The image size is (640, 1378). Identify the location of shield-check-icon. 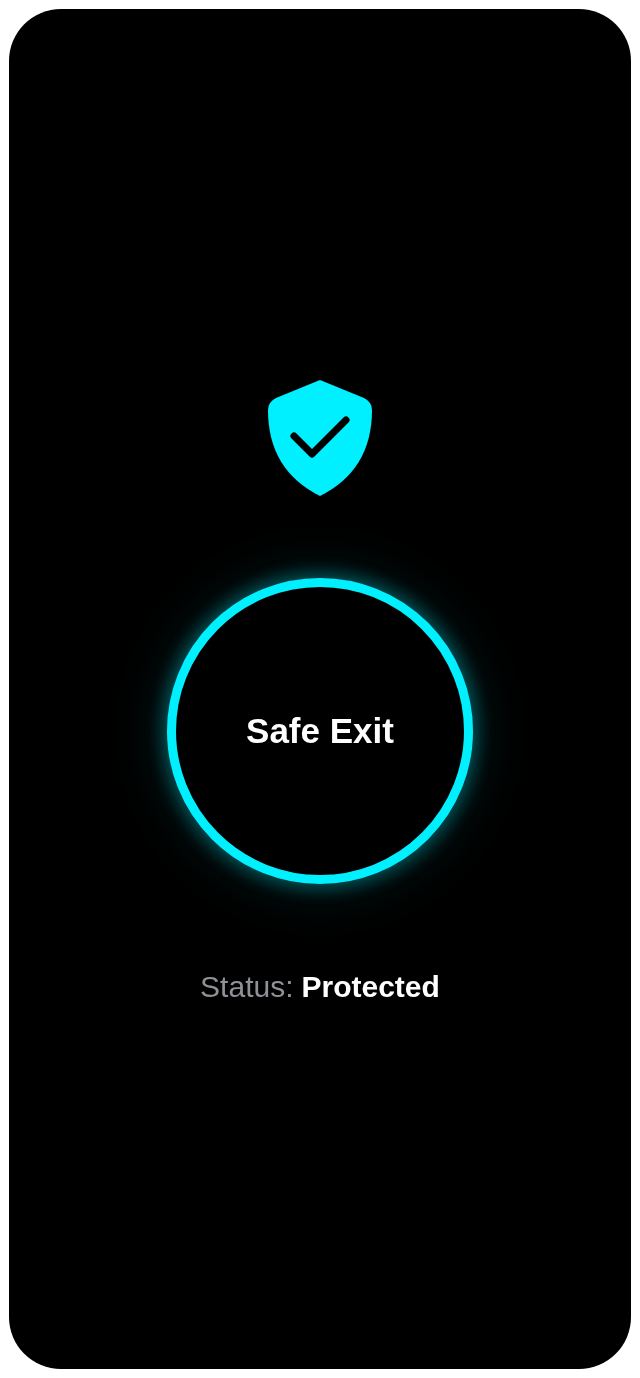
(320, 438).